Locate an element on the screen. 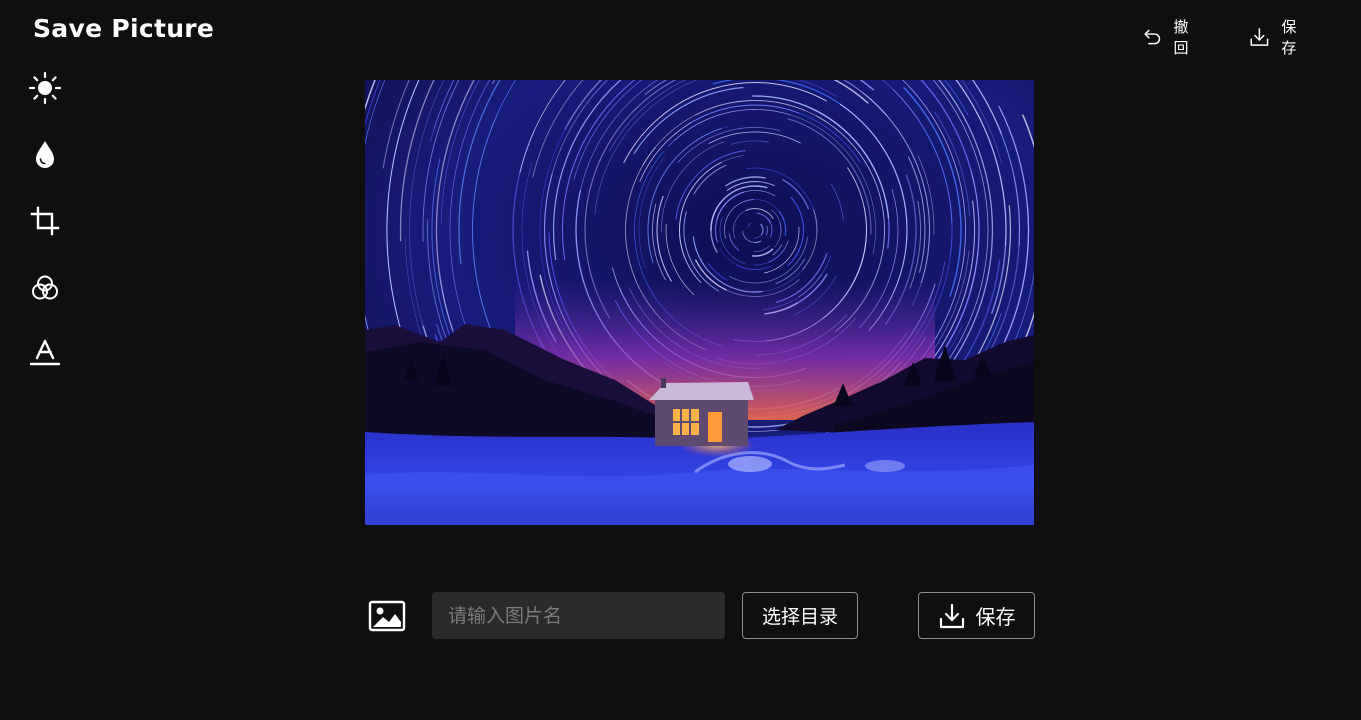 The height and width of the screenshot is (720, 1361). sidebar-item-brightness is located at coordinates (45, 88).